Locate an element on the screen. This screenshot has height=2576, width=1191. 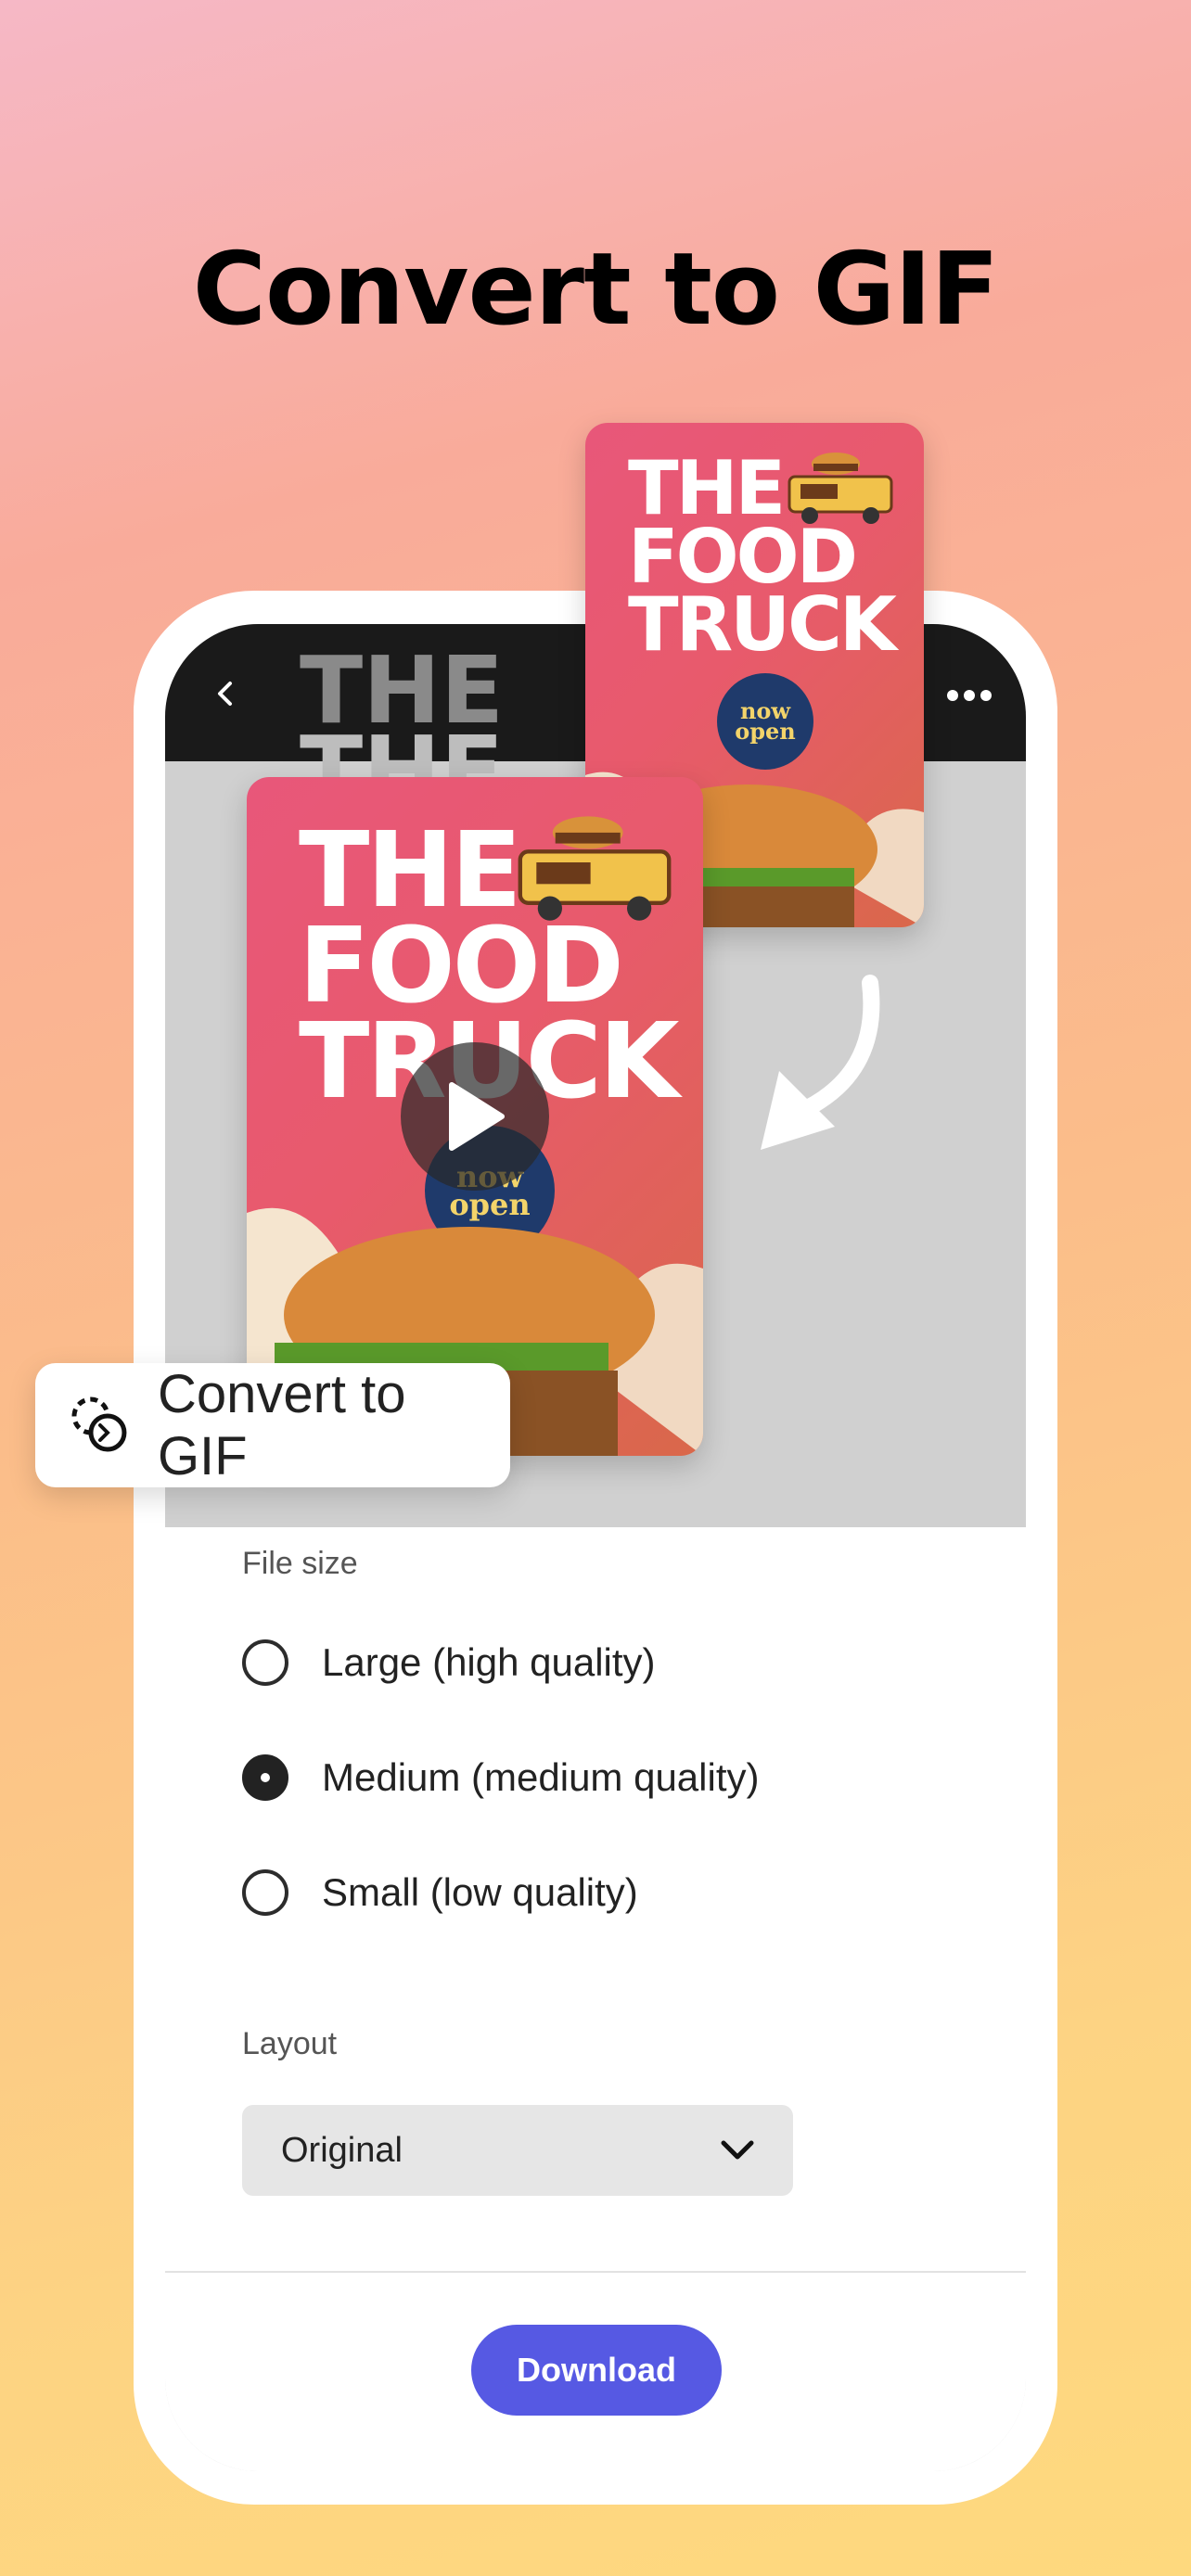
play-icon is located at coordinates (477, 1116).